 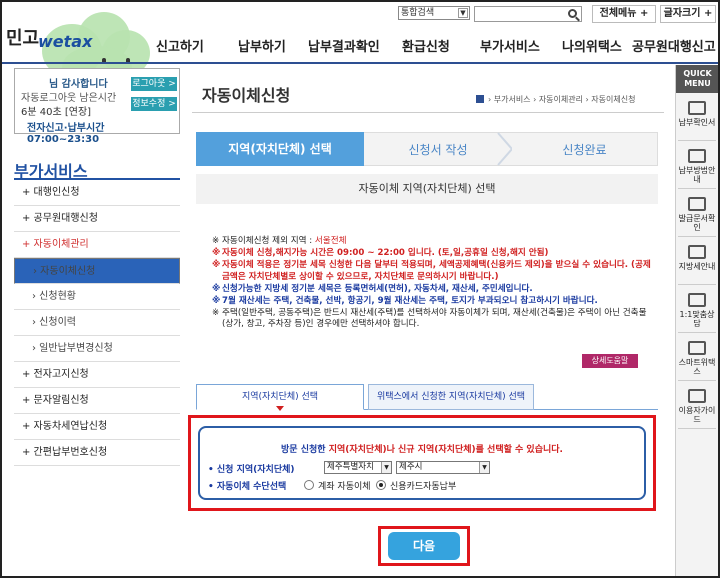 What do you see at coordinates (697, 406) in the screenshot?
I see `quick-item-user-guide: 이용자가이드` at bounding box center [697, 406].